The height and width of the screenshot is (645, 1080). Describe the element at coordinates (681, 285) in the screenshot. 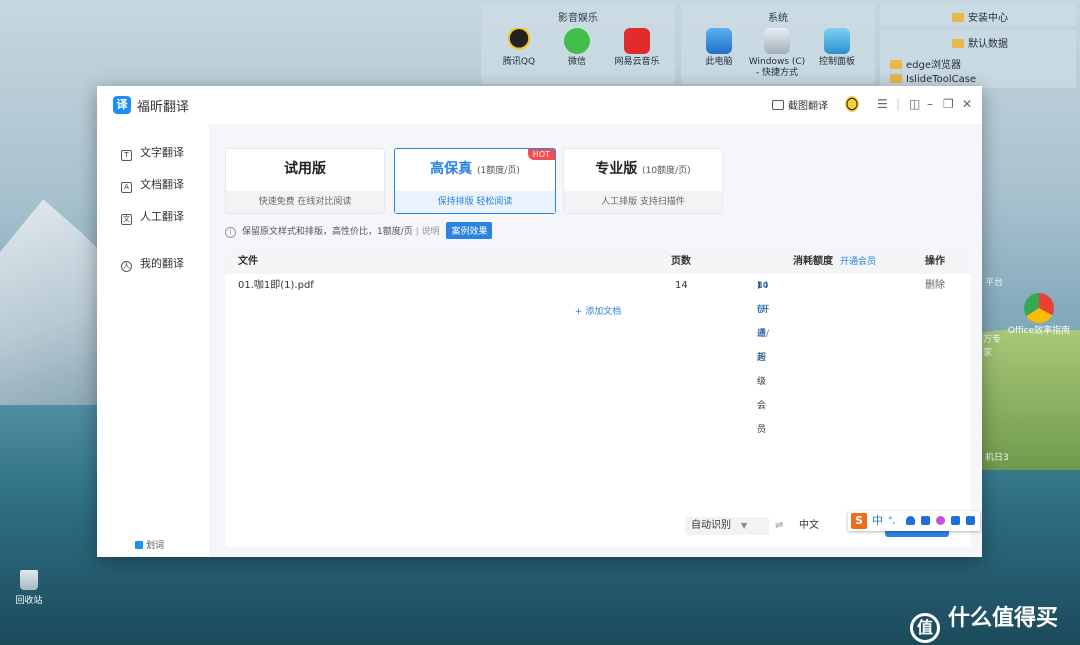

I see `page-count: 14` at that location.